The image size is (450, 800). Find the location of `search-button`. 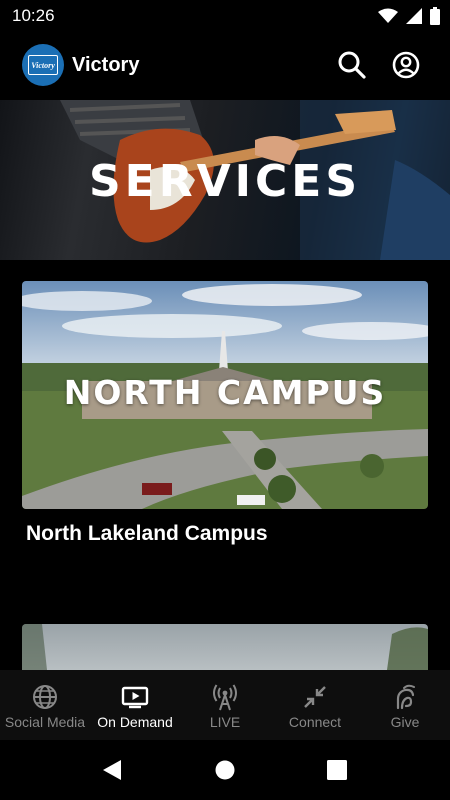

search-button is located at coordinates (352, 65).